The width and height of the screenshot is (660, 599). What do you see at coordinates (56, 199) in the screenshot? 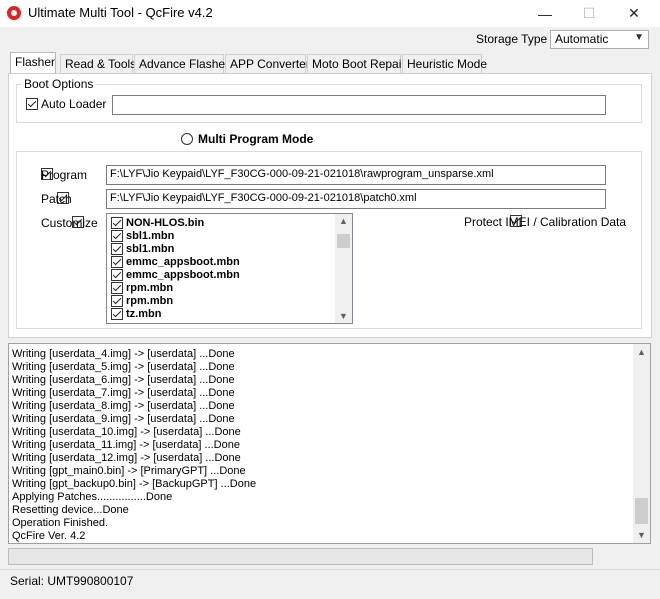
I see `patch-label: Patch` at bounding box center [56, 199].